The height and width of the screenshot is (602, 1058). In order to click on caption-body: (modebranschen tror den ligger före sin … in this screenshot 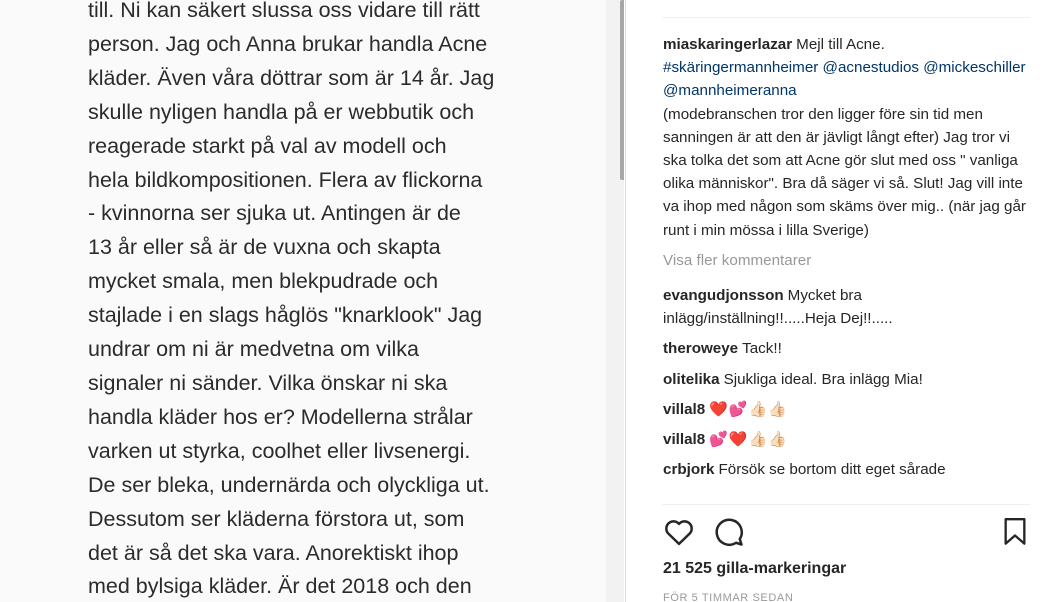, I will do `click(844, 172)`.